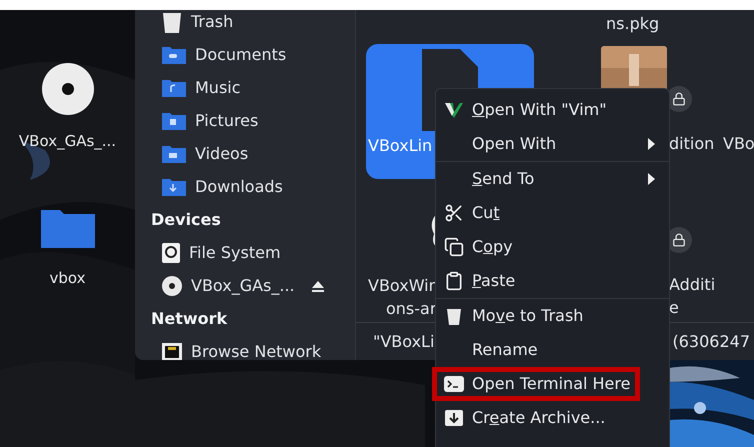 The image size is (754, 447). I want to click on file-name: ns.pkg, so click(633, 23).